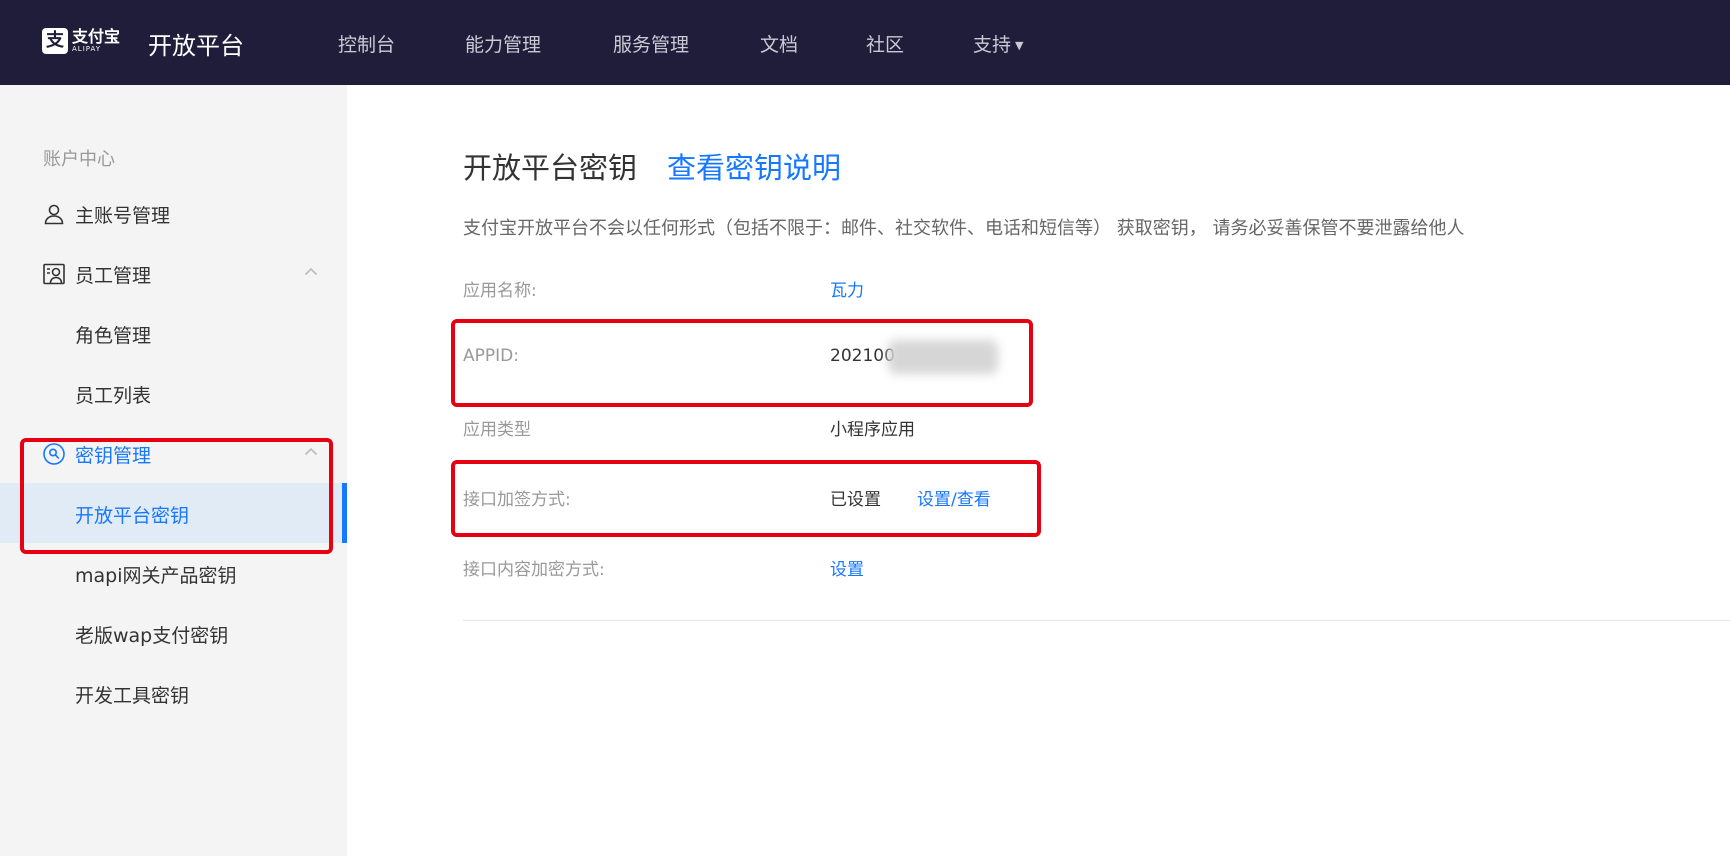  Describe the element at coordinates (113, 276) in the screenshot. I see `sidebar-item-label: 员工管理` at that location.